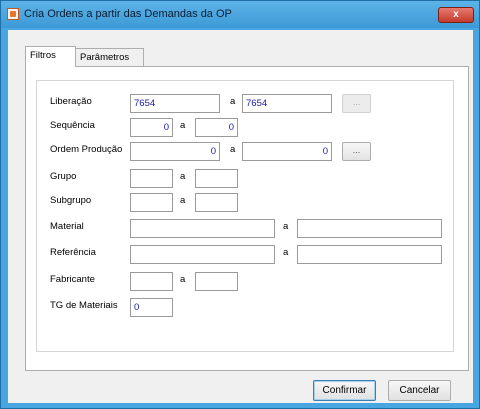 The height and width of the screenshot is (409, 480). What do you see at coordinates (175, 151) in the screenshot?
I see `ordem-producao-from-input: 0` at bounding box center [175, 151].